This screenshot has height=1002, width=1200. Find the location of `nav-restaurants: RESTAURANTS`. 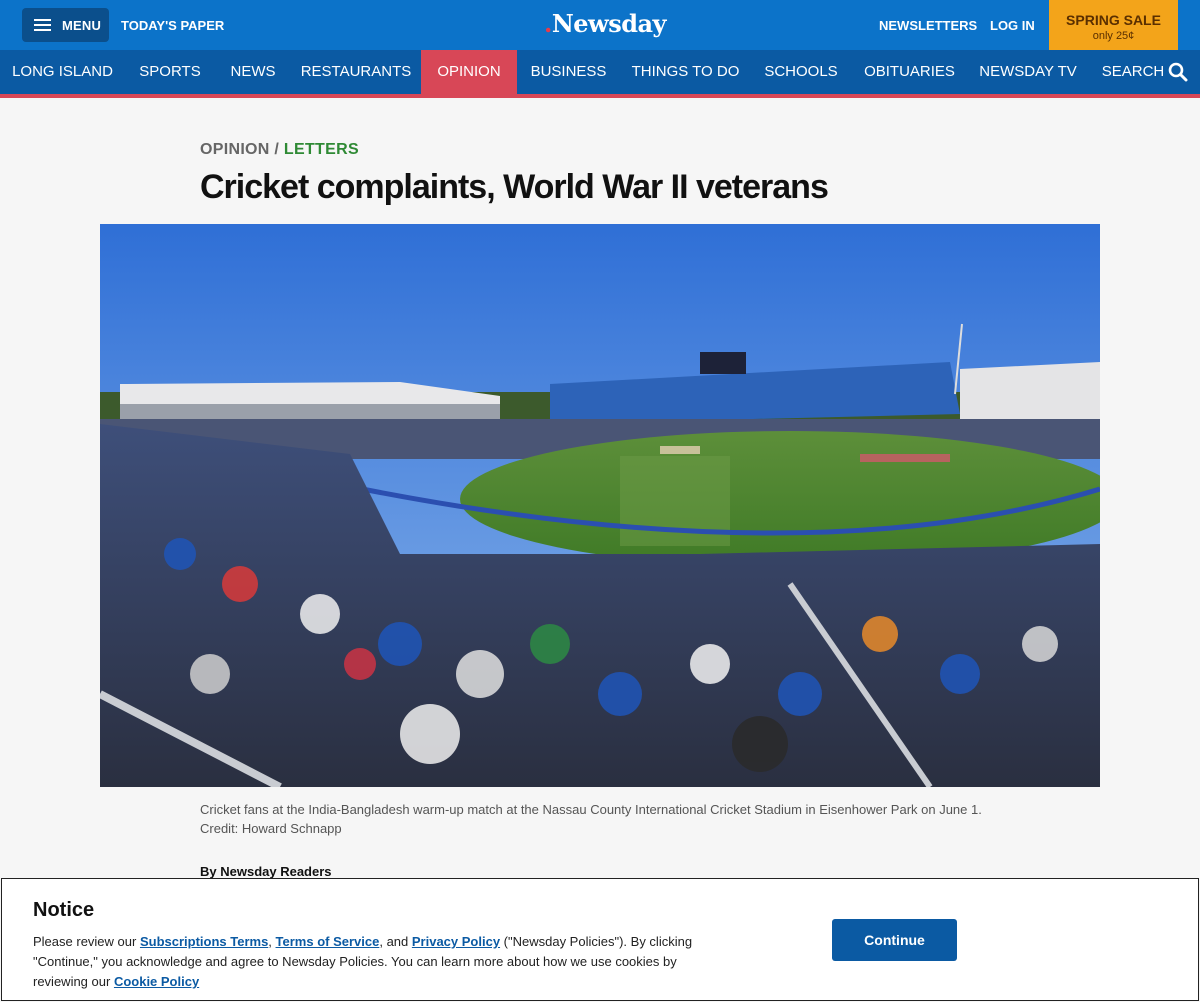

nav-restaurants: RESTAURANTS is located at coordinates (356, 72).